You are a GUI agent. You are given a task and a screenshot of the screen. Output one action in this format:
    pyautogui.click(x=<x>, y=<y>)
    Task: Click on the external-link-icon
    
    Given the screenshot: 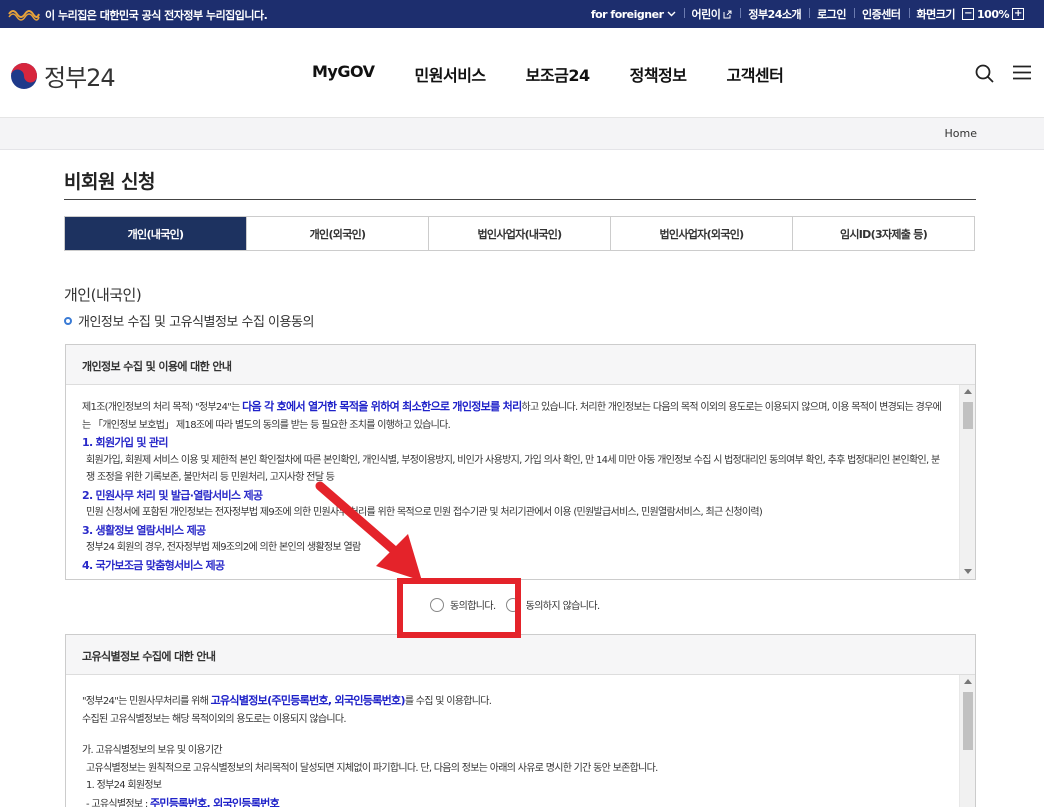 What is the action you would take?
    pyautogui.click(x=727, y=14)
    